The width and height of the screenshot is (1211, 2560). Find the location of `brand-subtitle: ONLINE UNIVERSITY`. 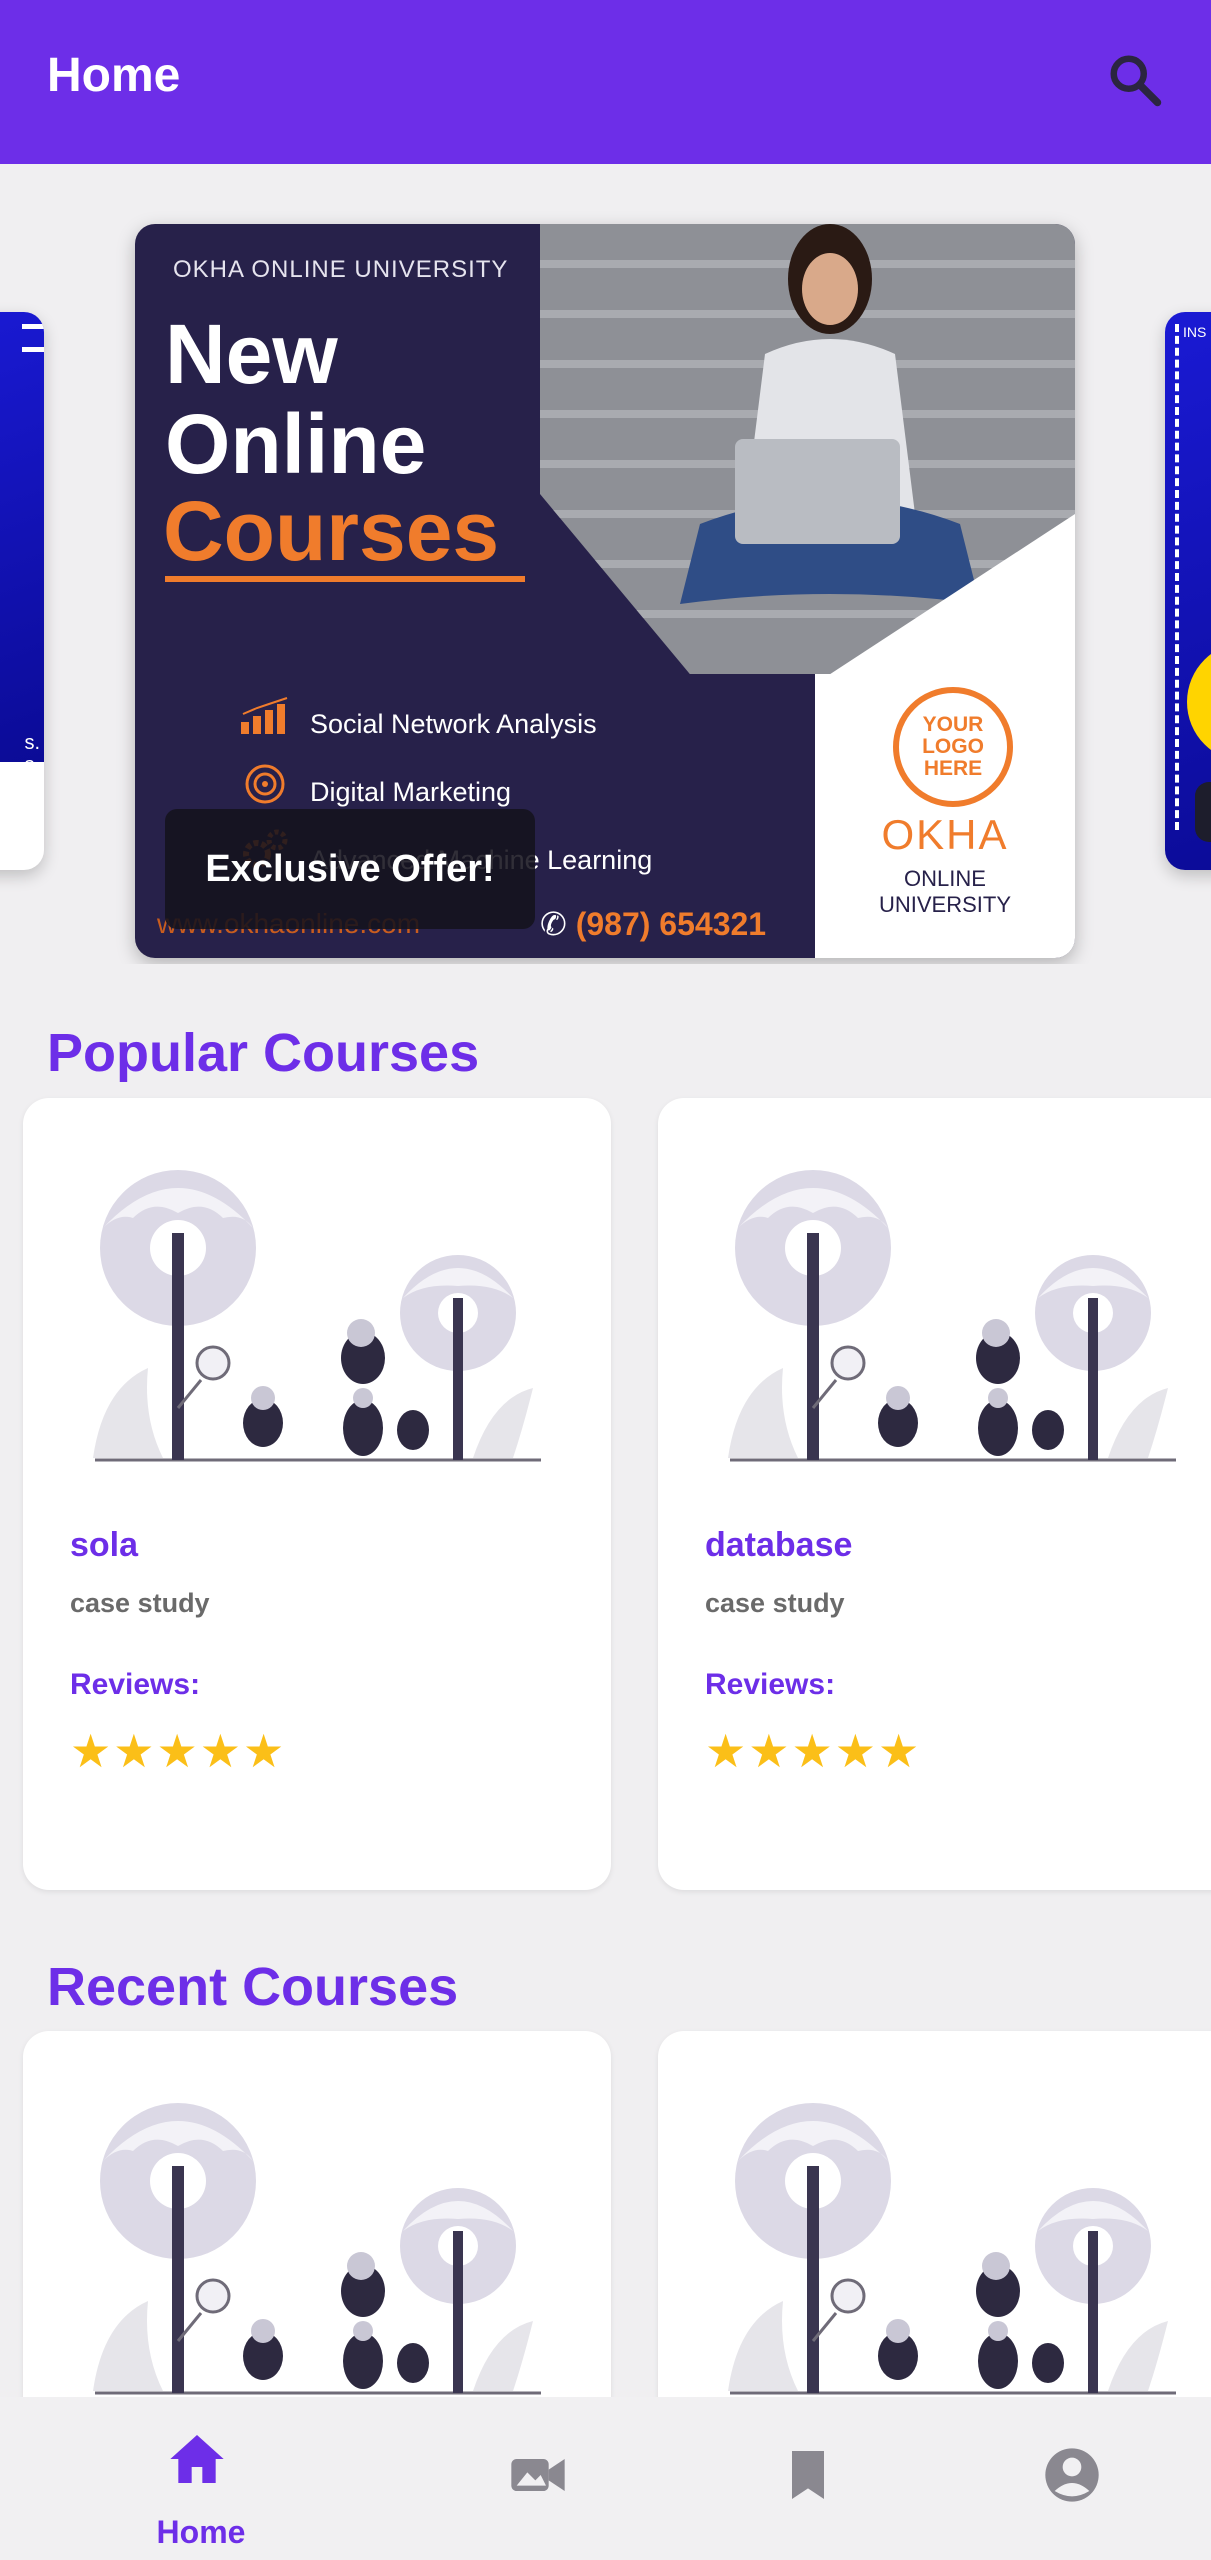

brand-subtitle: ONLINE UNIVERSITY is located at coordinates (945, 892).